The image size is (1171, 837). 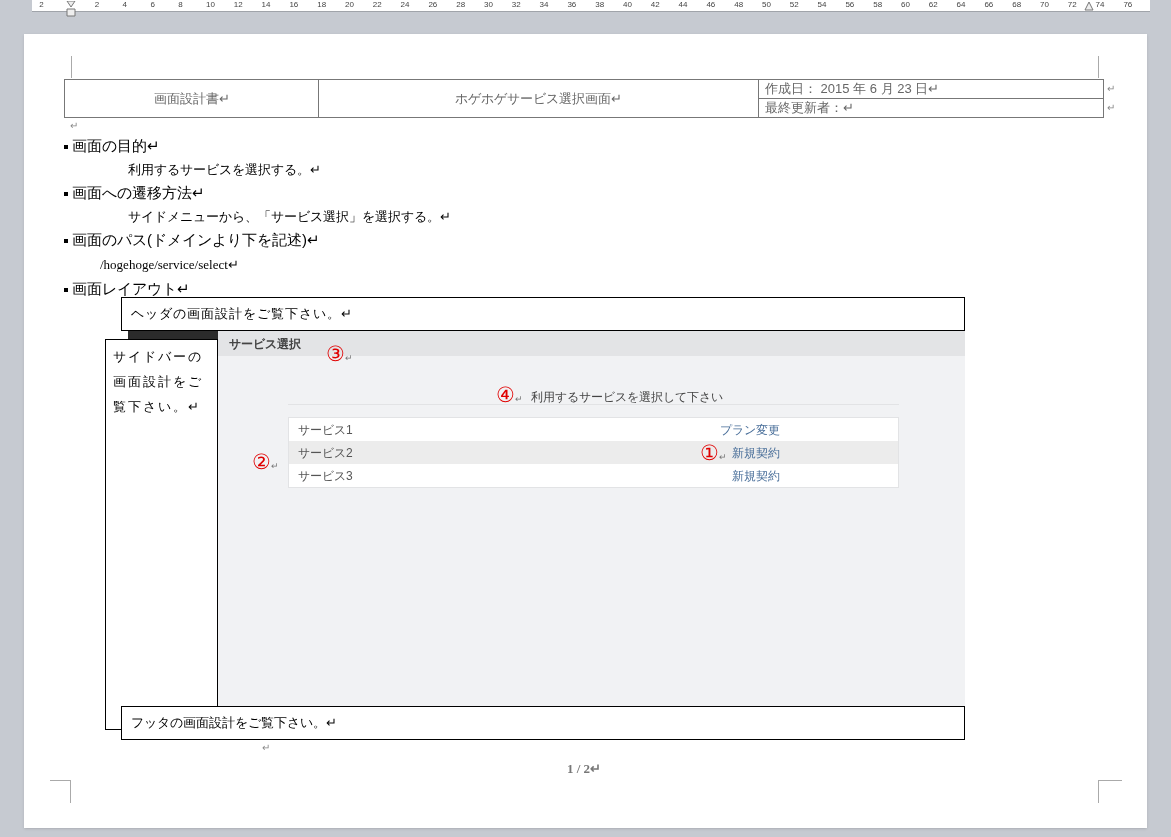 I want to click on path-text: /hogehoge/service/select↵, so click(x=169, y=265).